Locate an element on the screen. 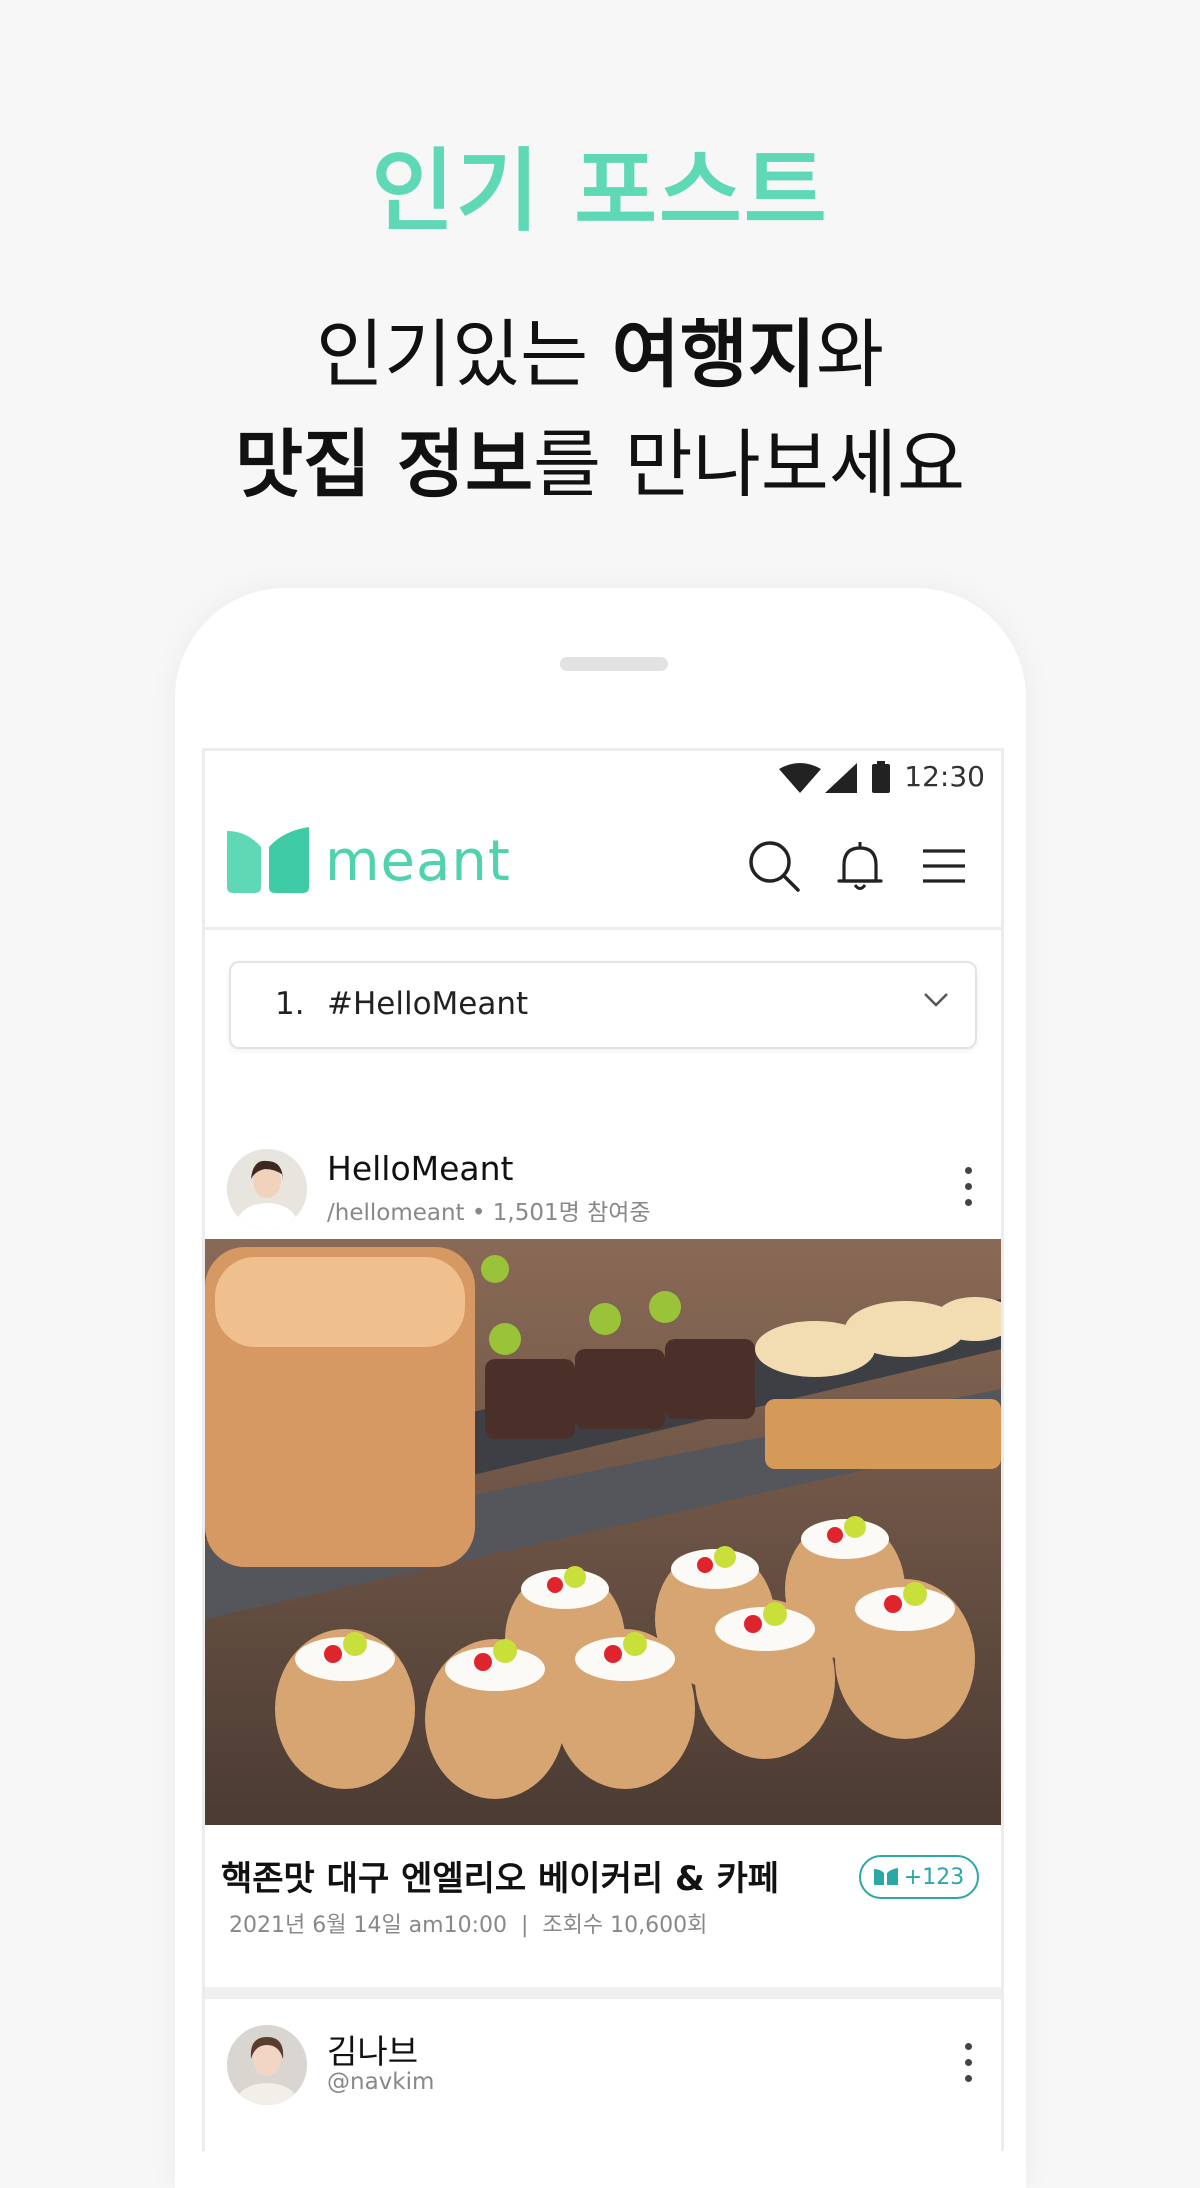 This screenshot has width=1200, height=2188. dropdown-rank: 1. is located at coordinates (290, 1004).